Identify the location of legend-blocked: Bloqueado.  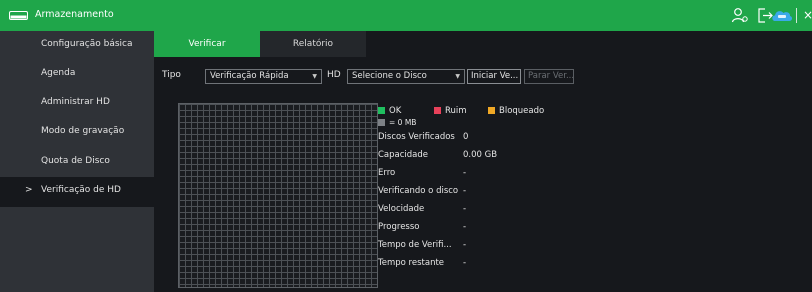
(516, 111).